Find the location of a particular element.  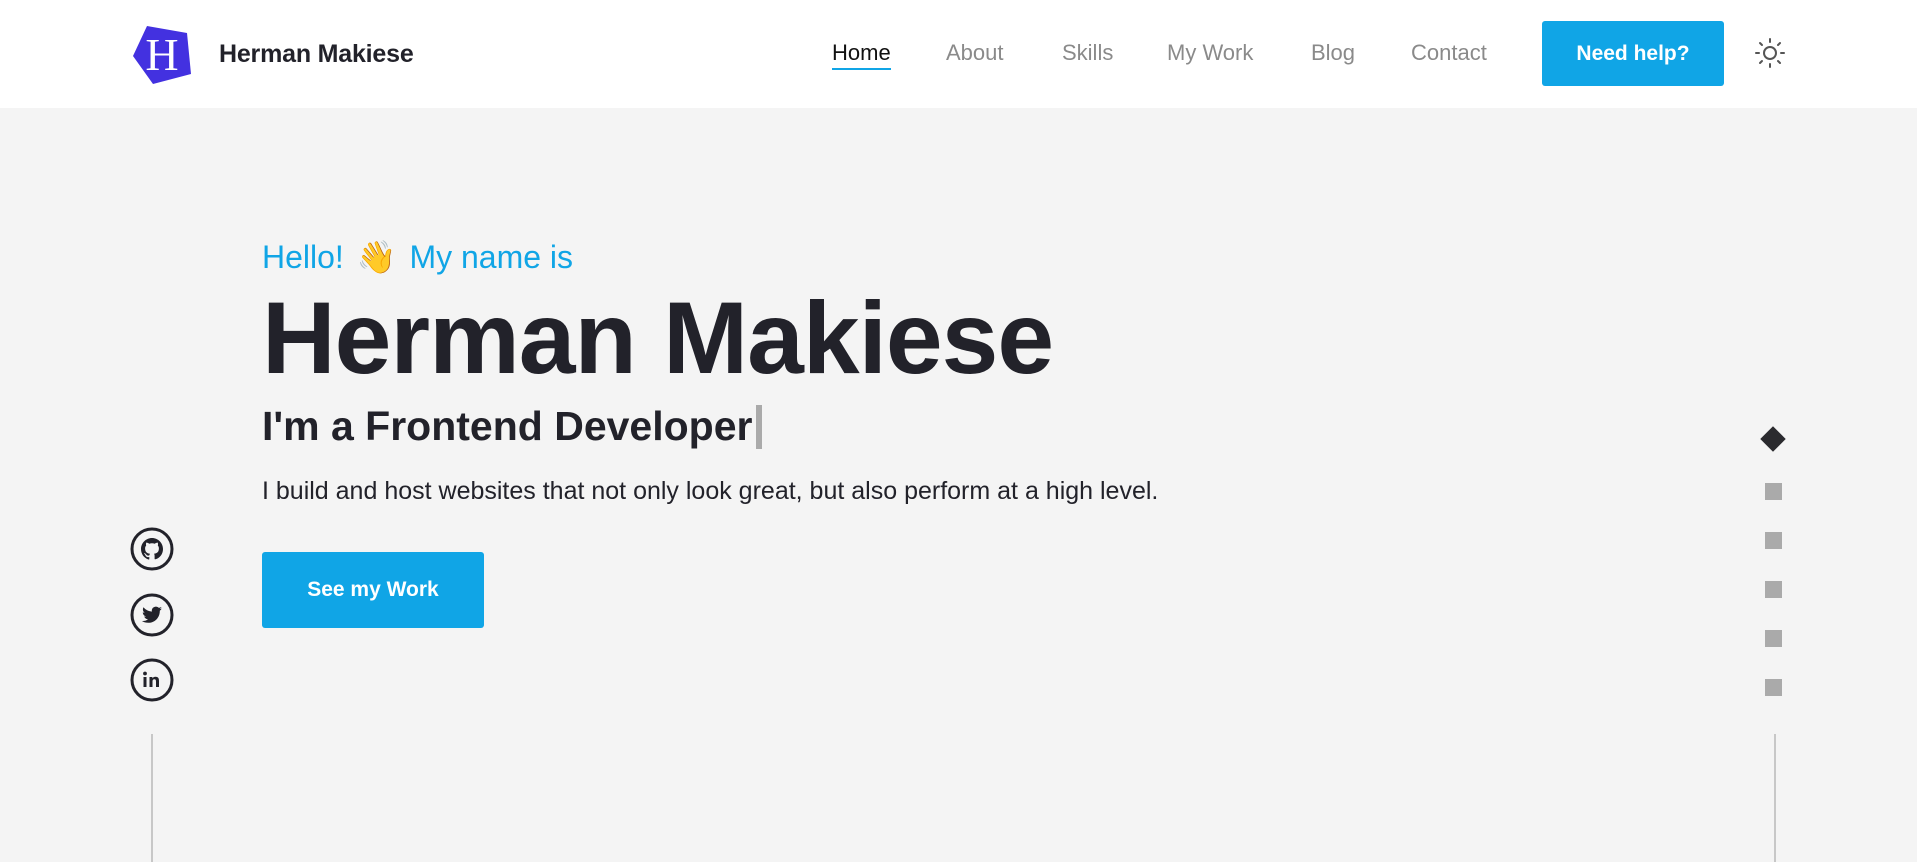

hero-role: I'm a Frontend Developer is located at coordinates (512, 426).